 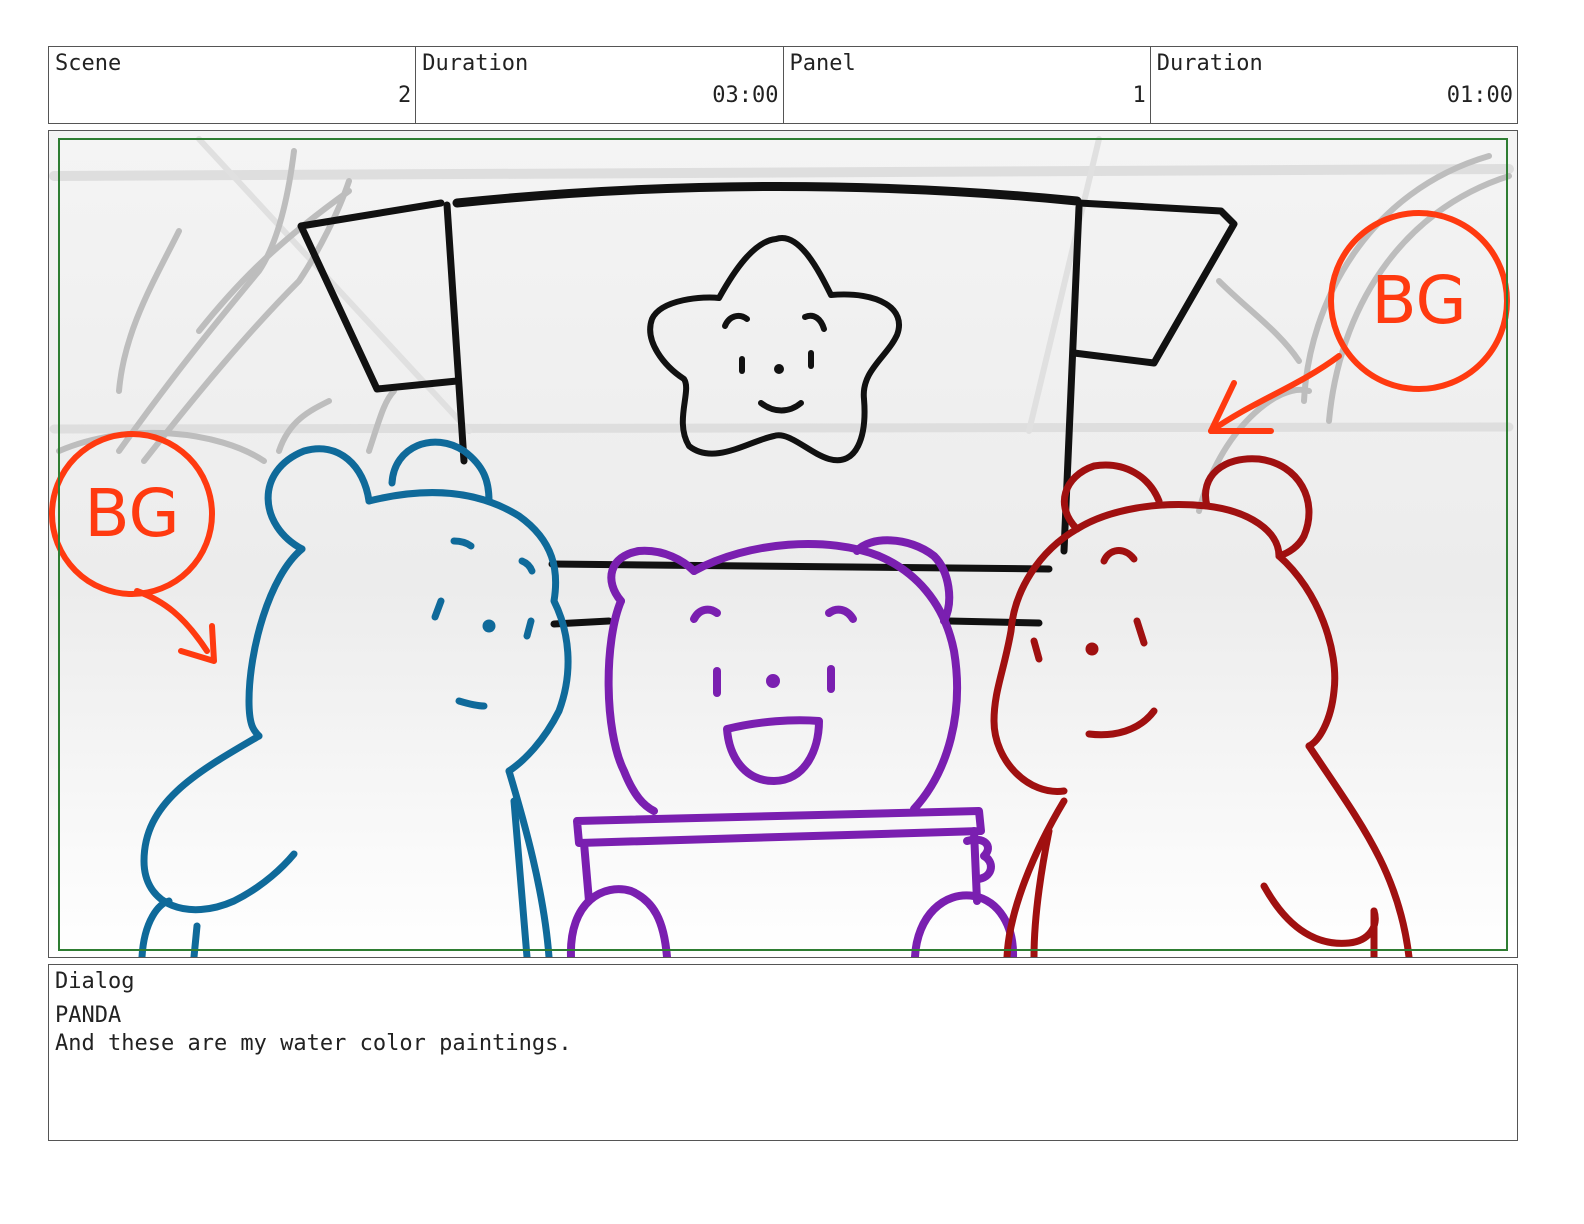 I want to click on scene-duration-cell: Duration 03:00, so click(x=600, y=85).